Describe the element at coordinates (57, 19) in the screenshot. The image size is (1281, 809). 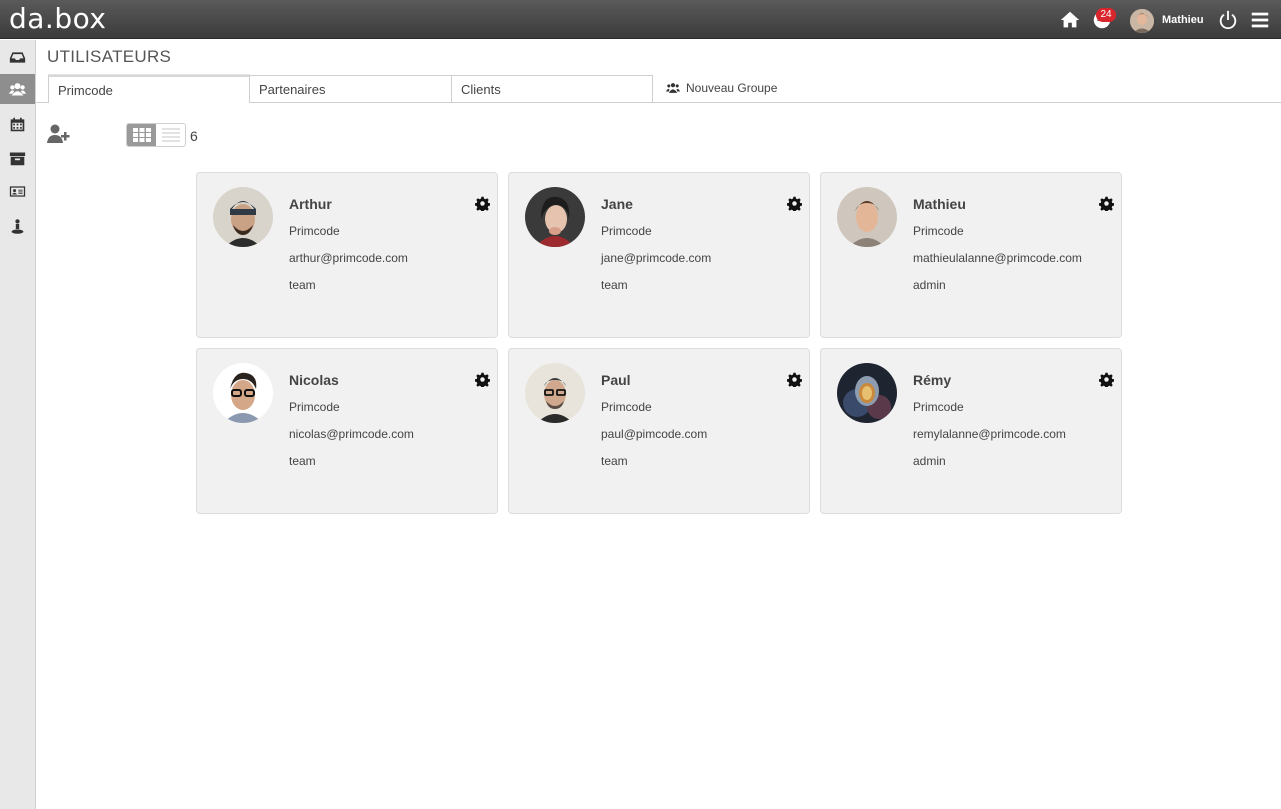
I see `app-logo: da.box` at that location.